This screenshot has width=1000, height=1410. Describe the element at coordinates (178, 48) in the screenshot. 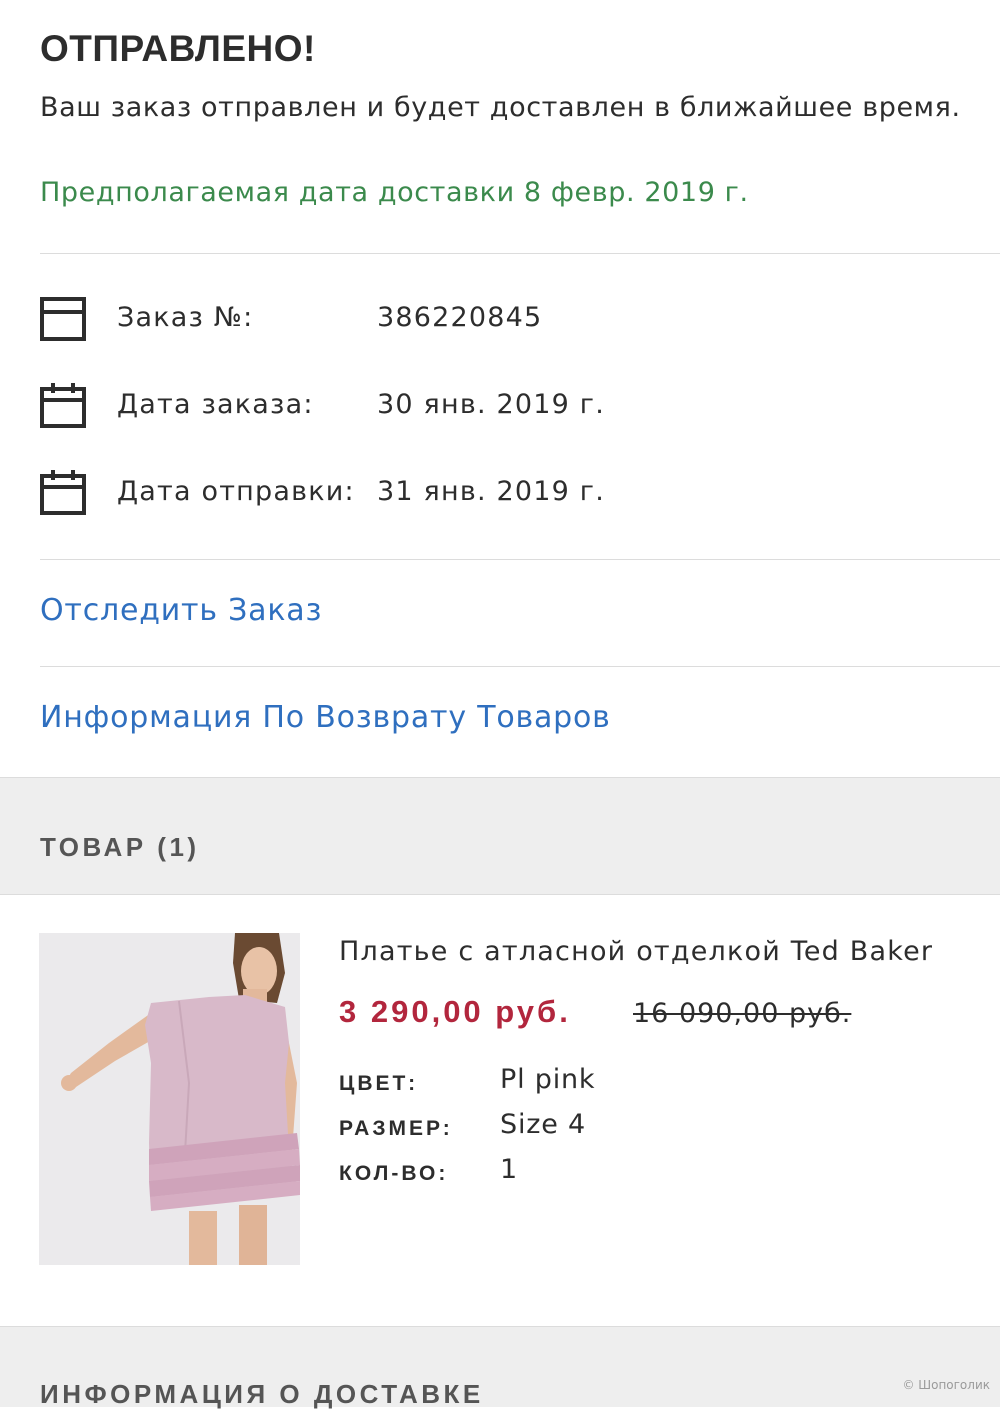

I see `status-title: ОТПРАВЛЕНО!` at that location.